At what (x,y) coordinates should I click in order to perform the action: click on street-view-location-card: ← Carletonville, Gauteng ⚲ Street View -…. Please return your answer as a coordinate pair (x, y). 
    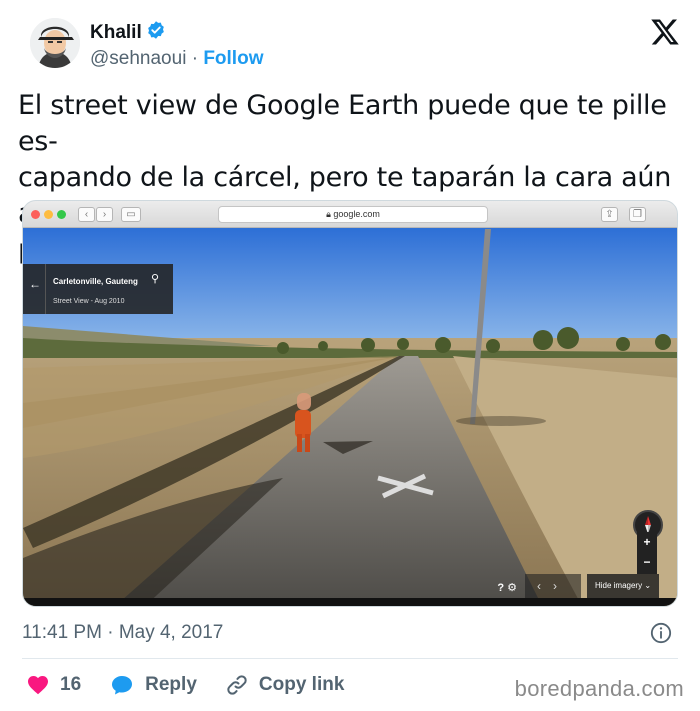
    Looking at the image, I should click on (98, 289).